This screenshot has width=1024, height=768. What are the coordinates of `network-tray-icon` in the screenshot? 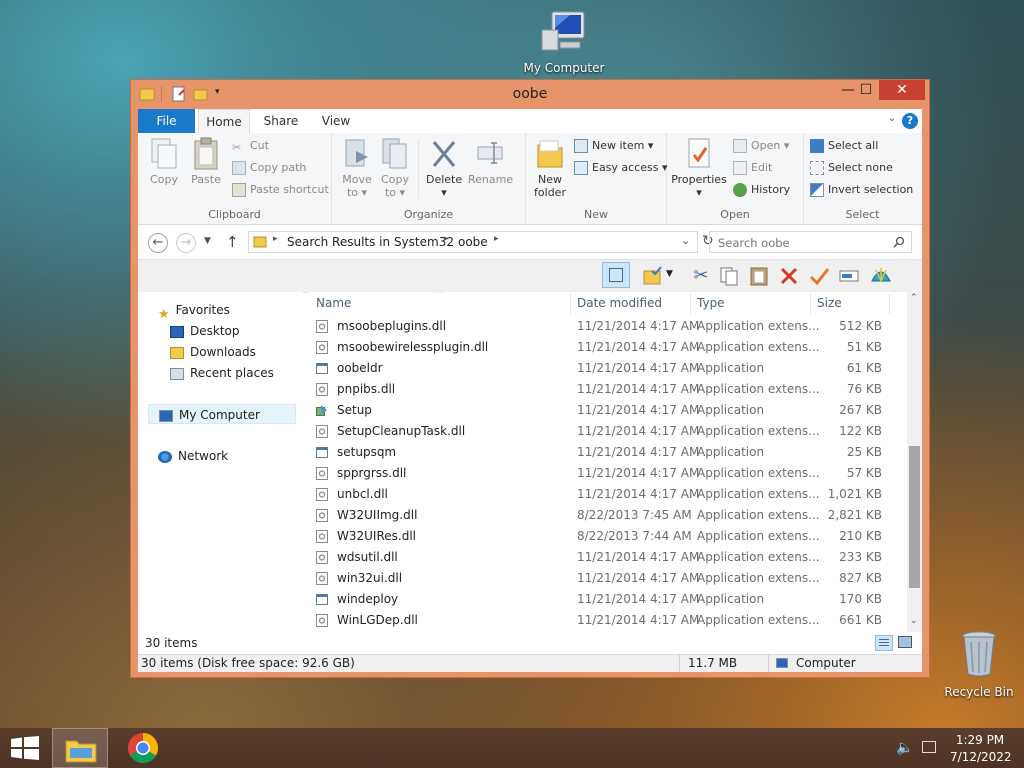 It's located at (929, 747).